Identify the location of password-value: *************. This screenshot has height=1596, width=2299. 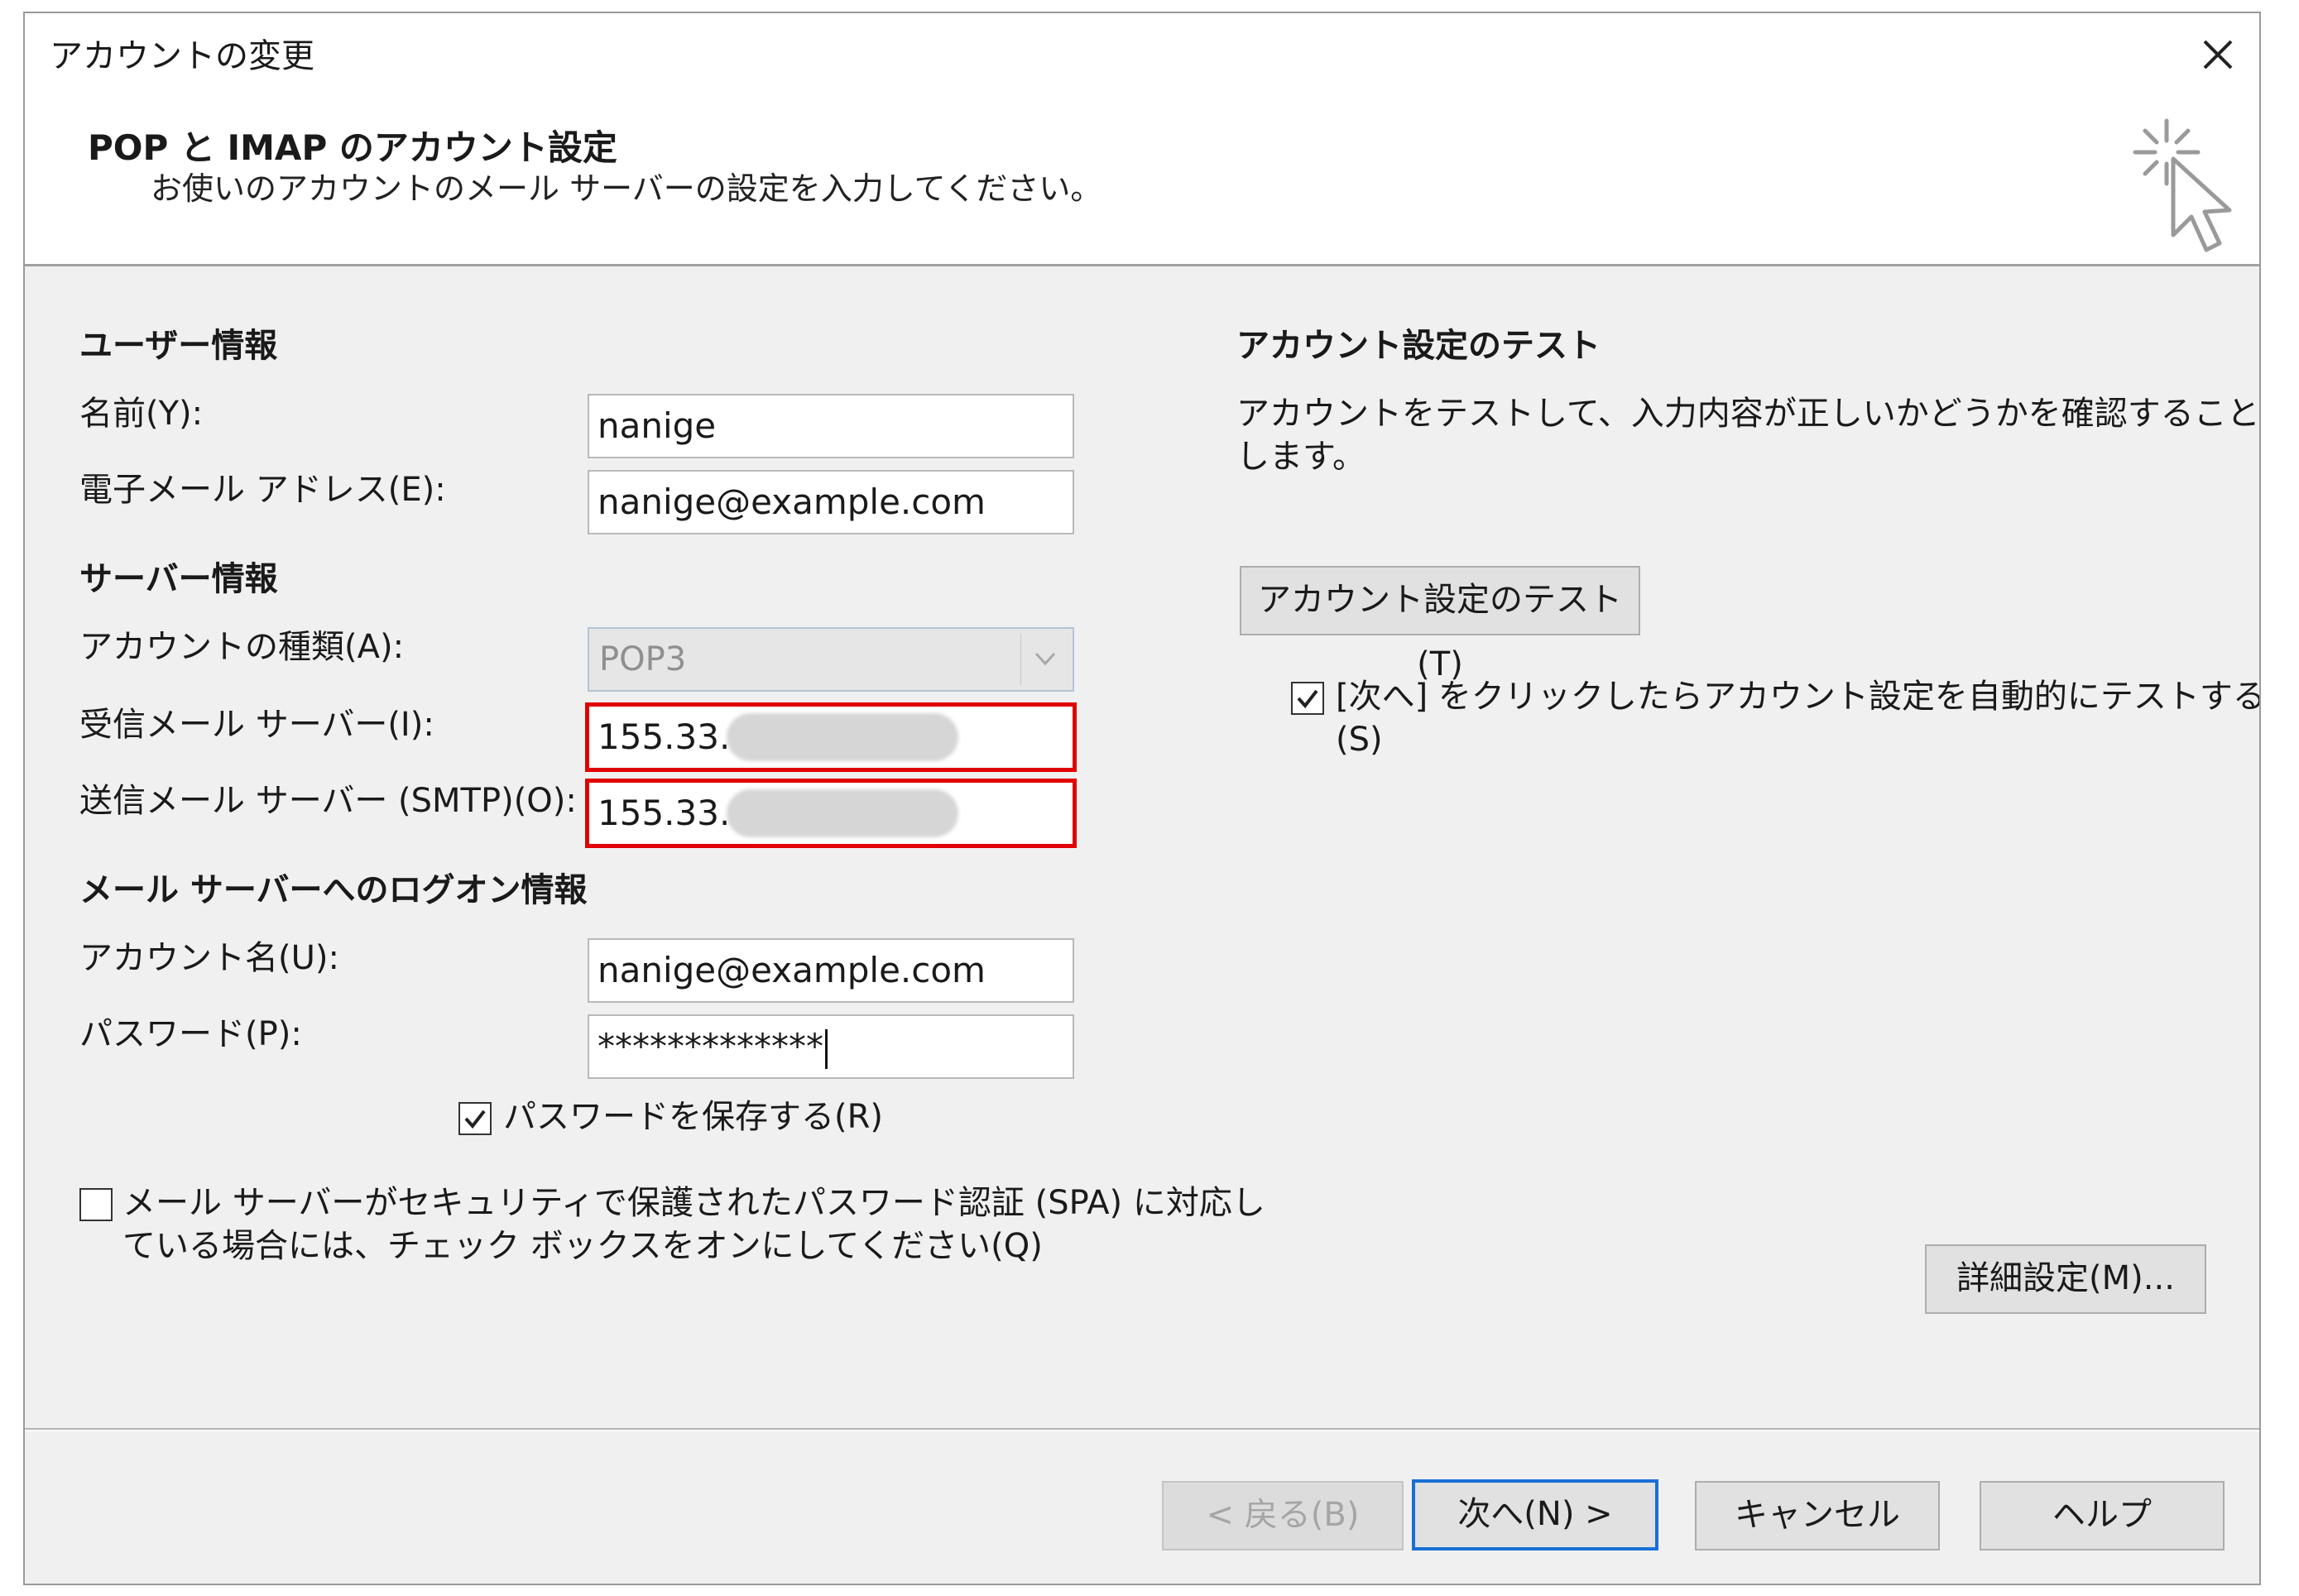
(710, 1046).